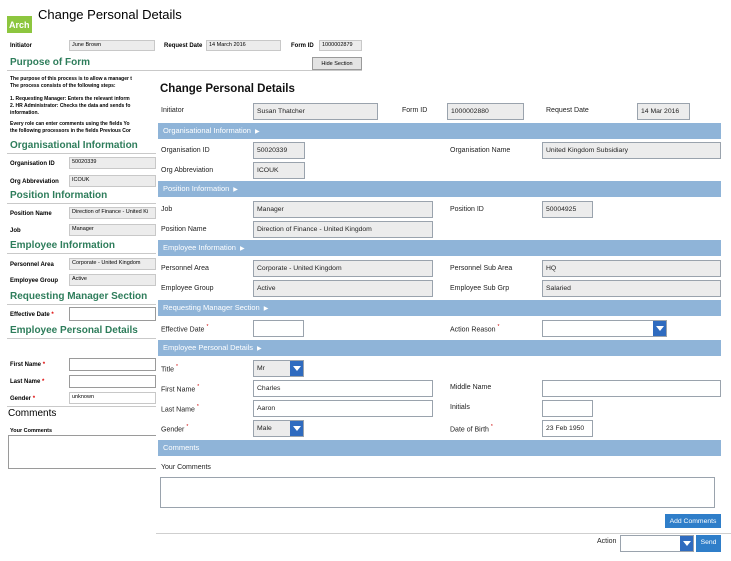 The height and width of the screenshot is (561, 731). I want to click on org-name-label: Organisation Name, so click(480, 150).